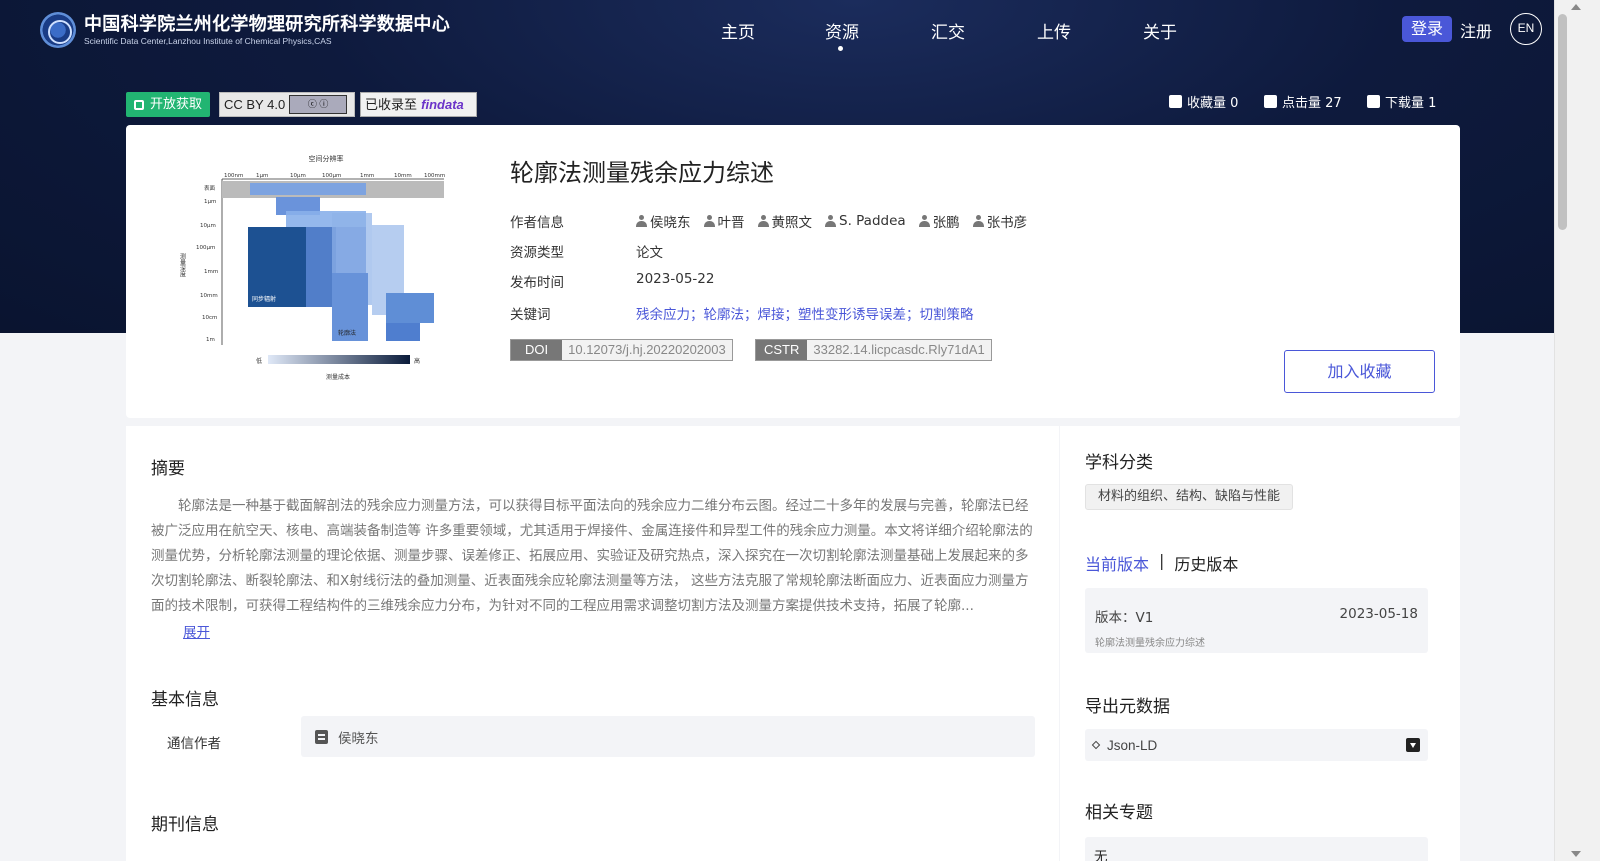 The width and height of the screenshot is (1600, 861). I want to click on thumb-top-tick: 1mm, so click(367, 176).